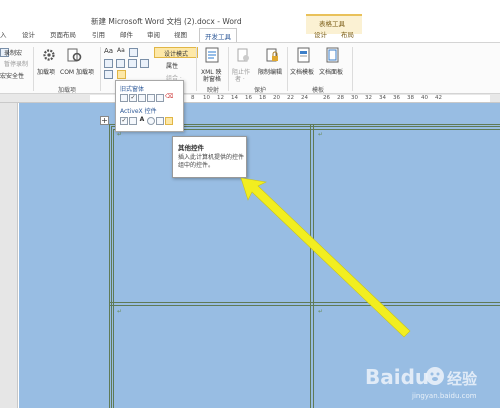  What do you see at coordinates (444, 396) in the screenshot?
I see `watermark-url: jingyan.baidu.com` at bounding box center [444, 396].